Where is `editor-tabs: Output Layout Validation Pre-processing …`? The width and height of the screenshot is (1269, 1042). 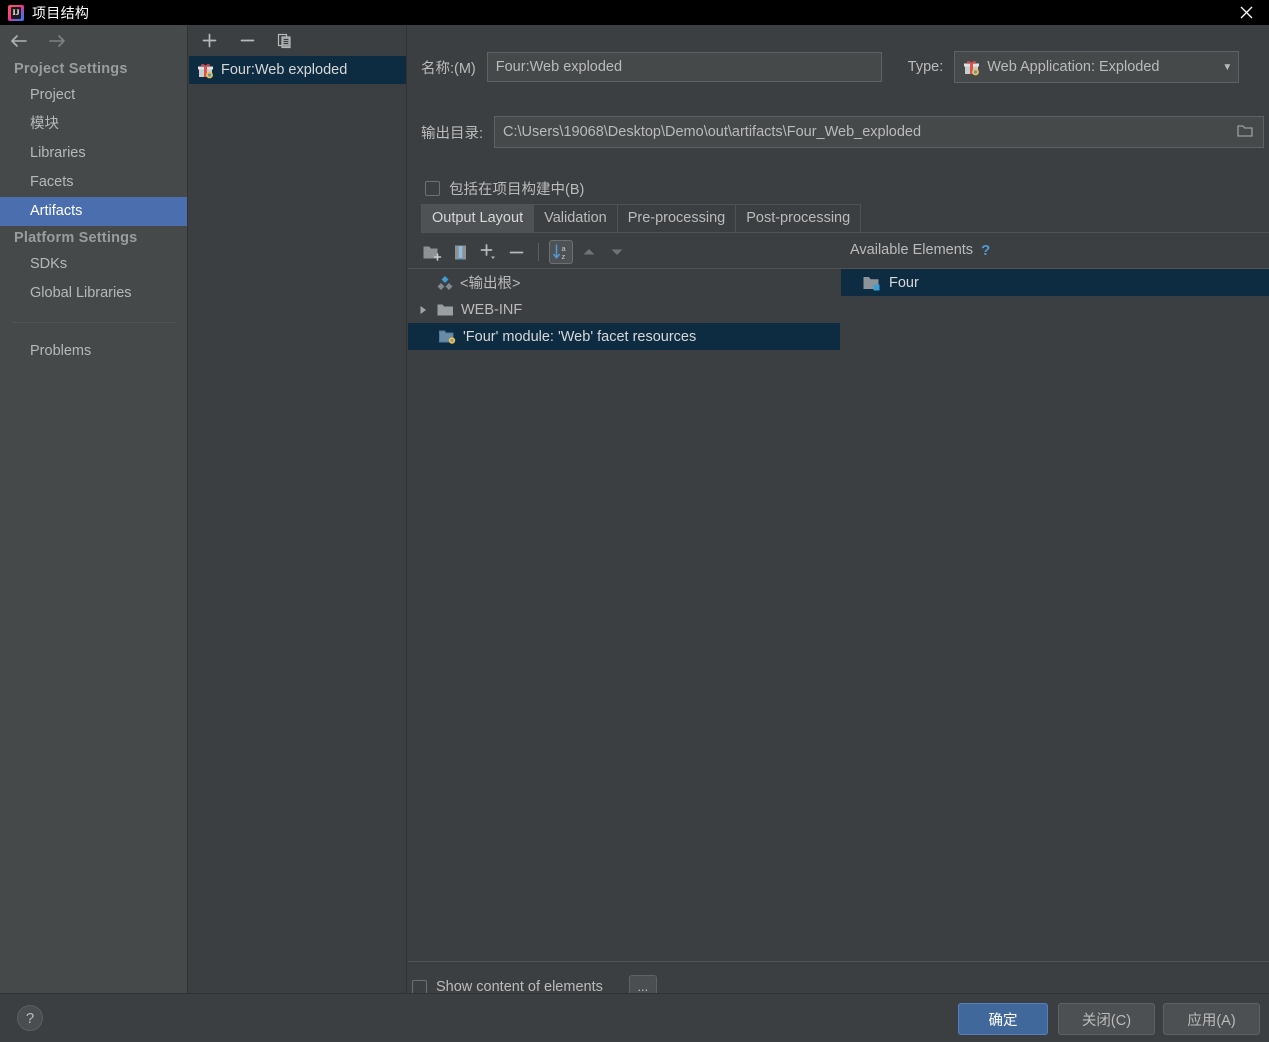
editor-tabs: Output Layout Validation Pre-processing … is located at coordinates (845, 218).